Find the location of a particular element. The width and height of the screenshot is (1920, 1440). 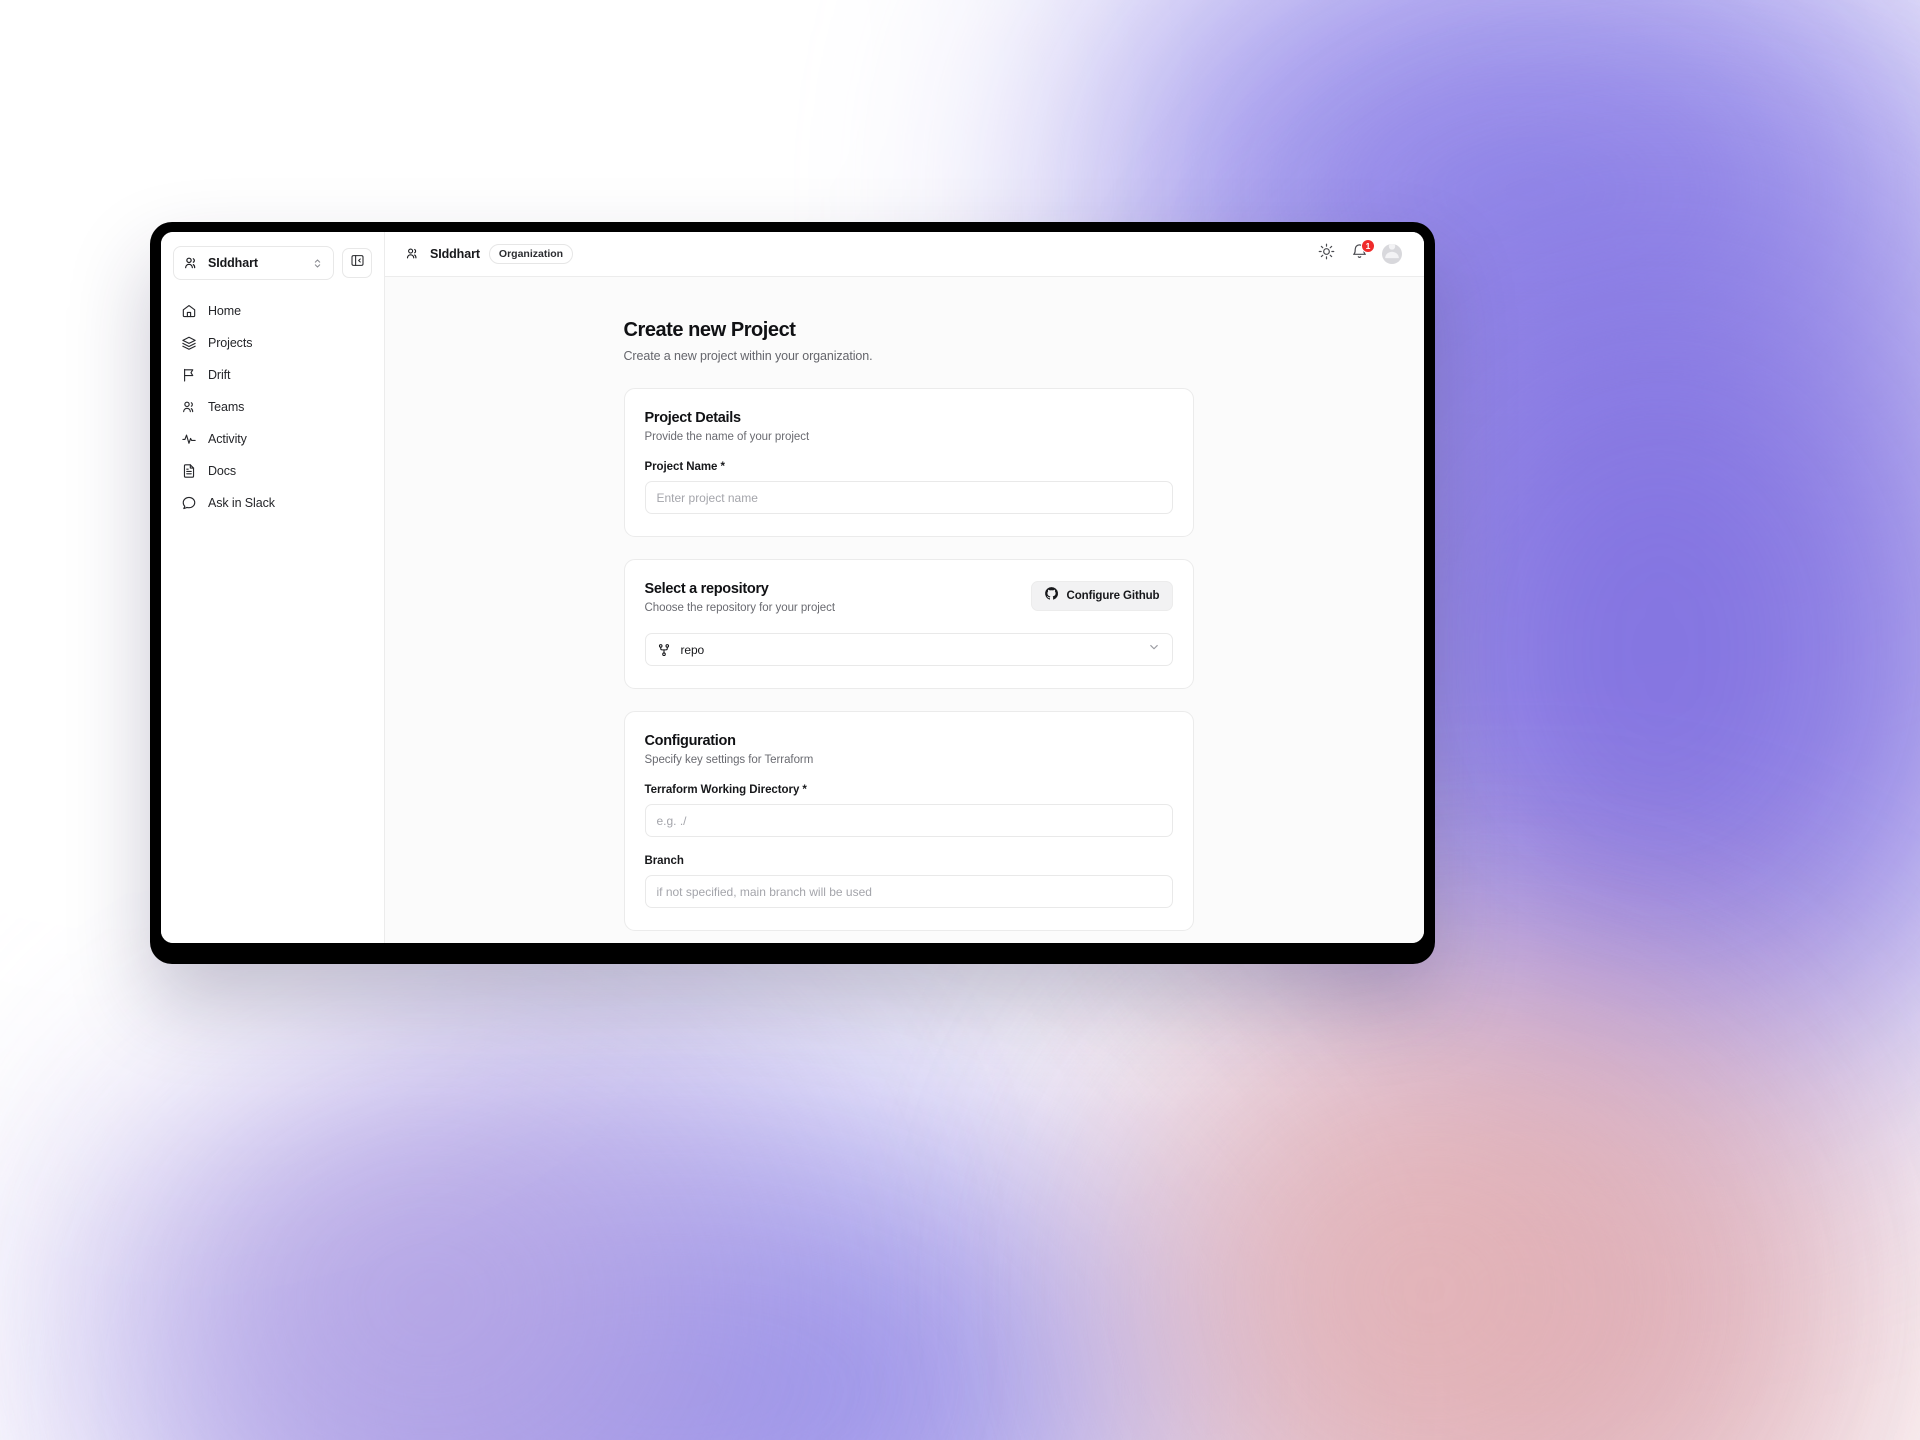

sidebar-collapse-button is located at coordinates (357, 263).